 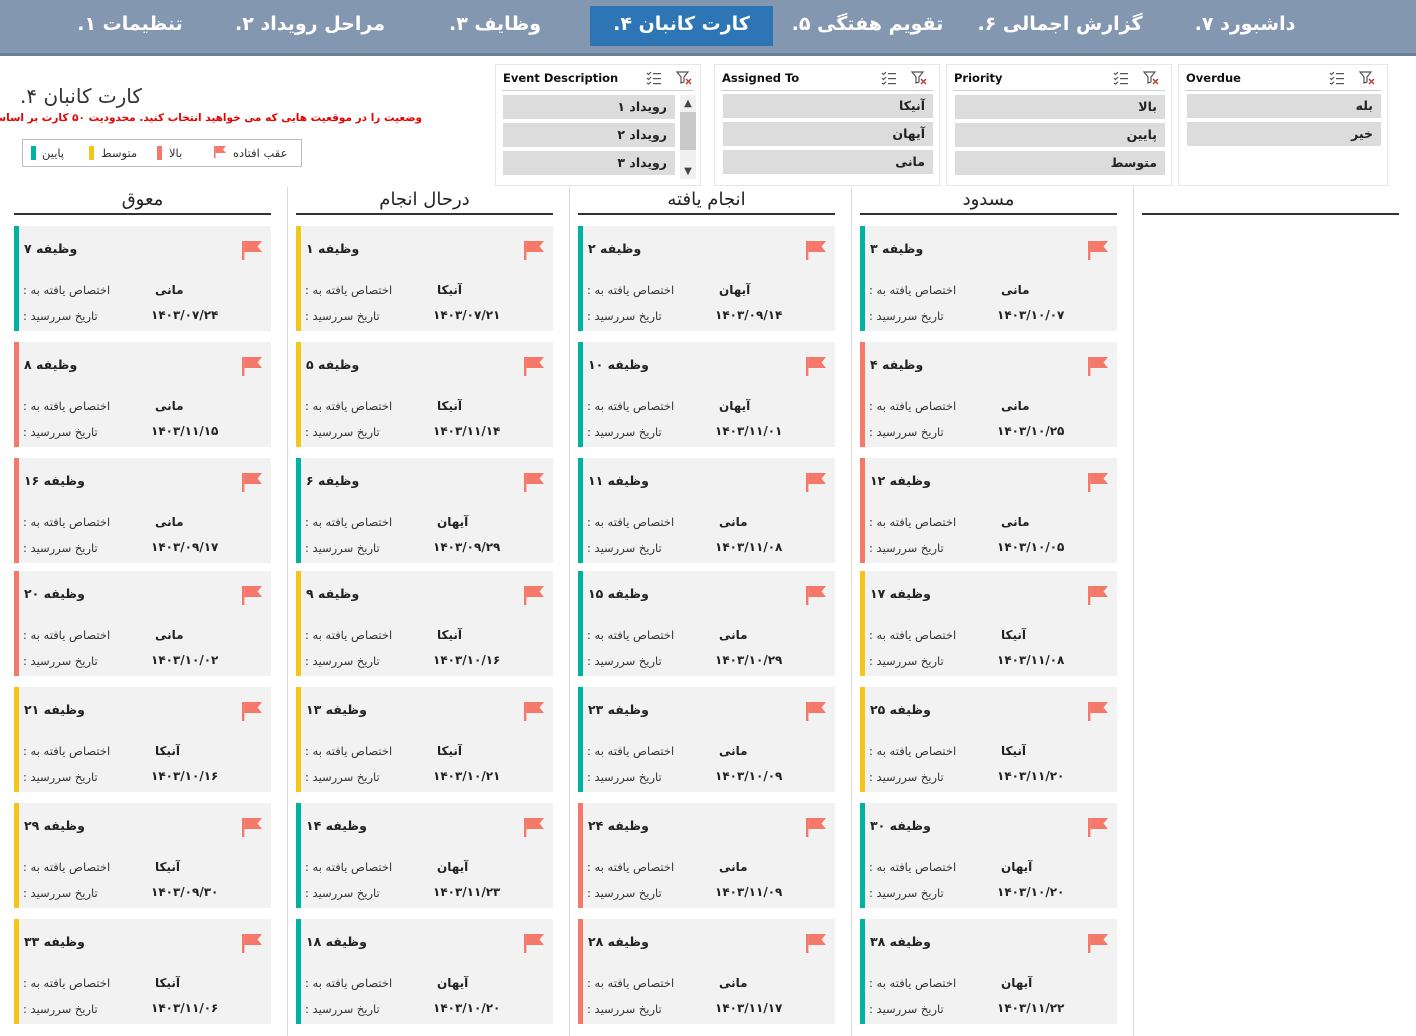 What do you see at coordinates (336, 825) in the screenshot?
I see `task-title: وظیفه ۱۴` at bounding box center [336, 825].